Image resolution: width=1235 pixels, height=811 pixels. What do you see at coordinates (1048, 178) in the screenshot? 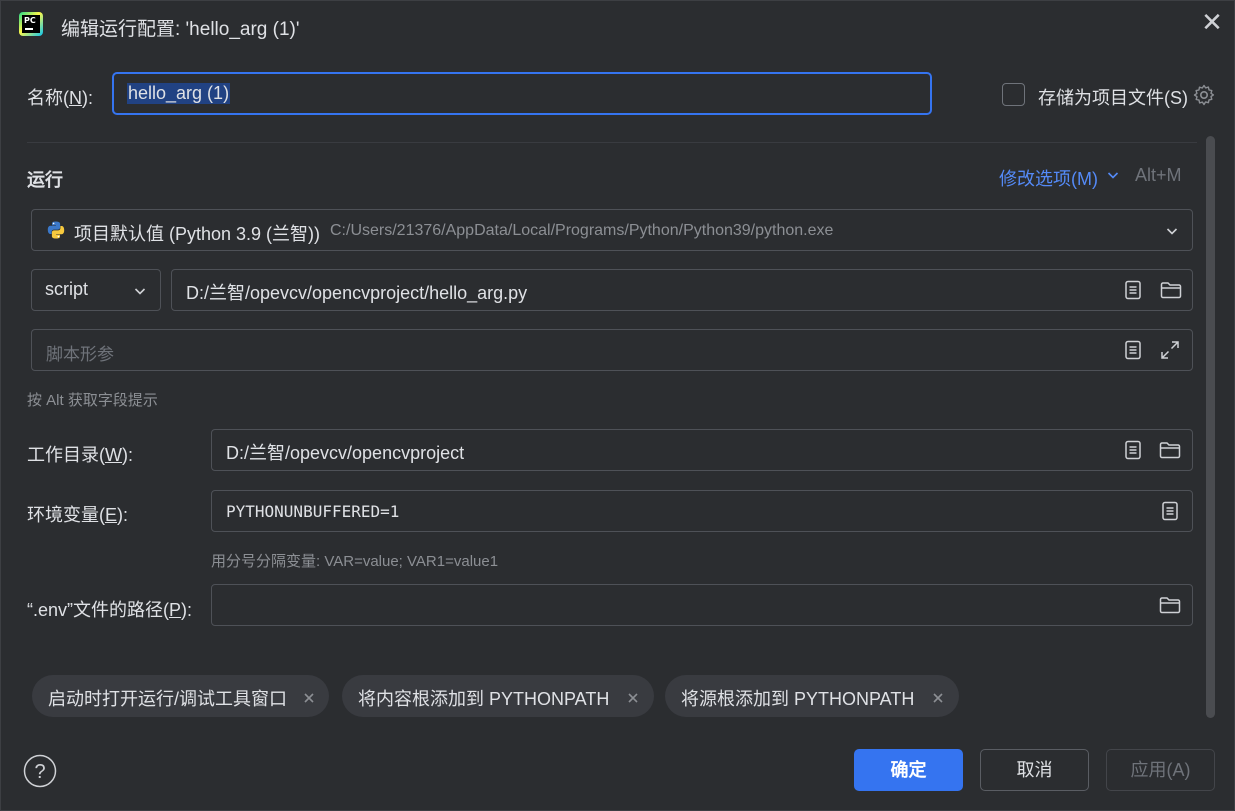
I see `modify-options-link: 修改选项(M)` at bounding box center [1048, 178].